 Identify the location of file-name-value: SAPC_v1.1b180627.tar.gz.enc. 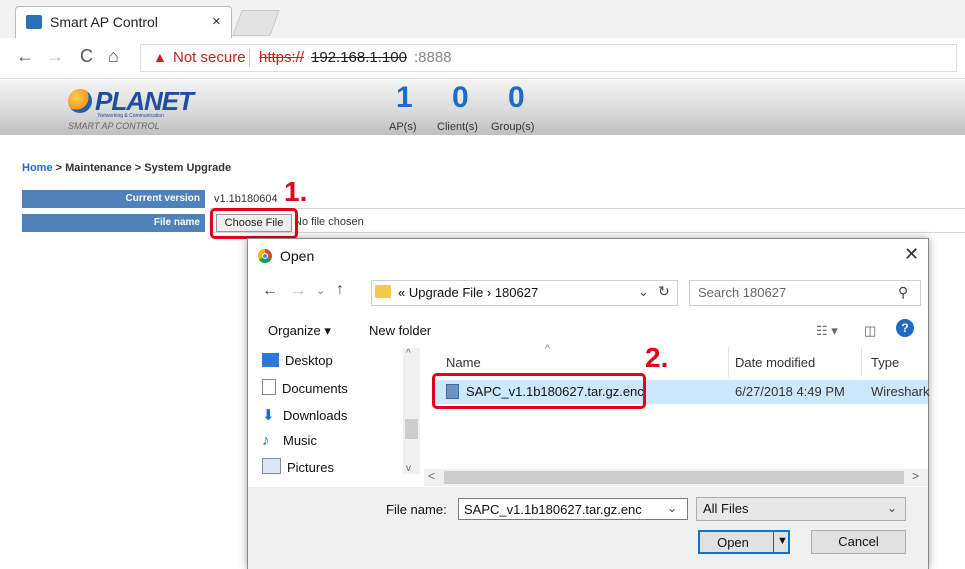
(553, 509).